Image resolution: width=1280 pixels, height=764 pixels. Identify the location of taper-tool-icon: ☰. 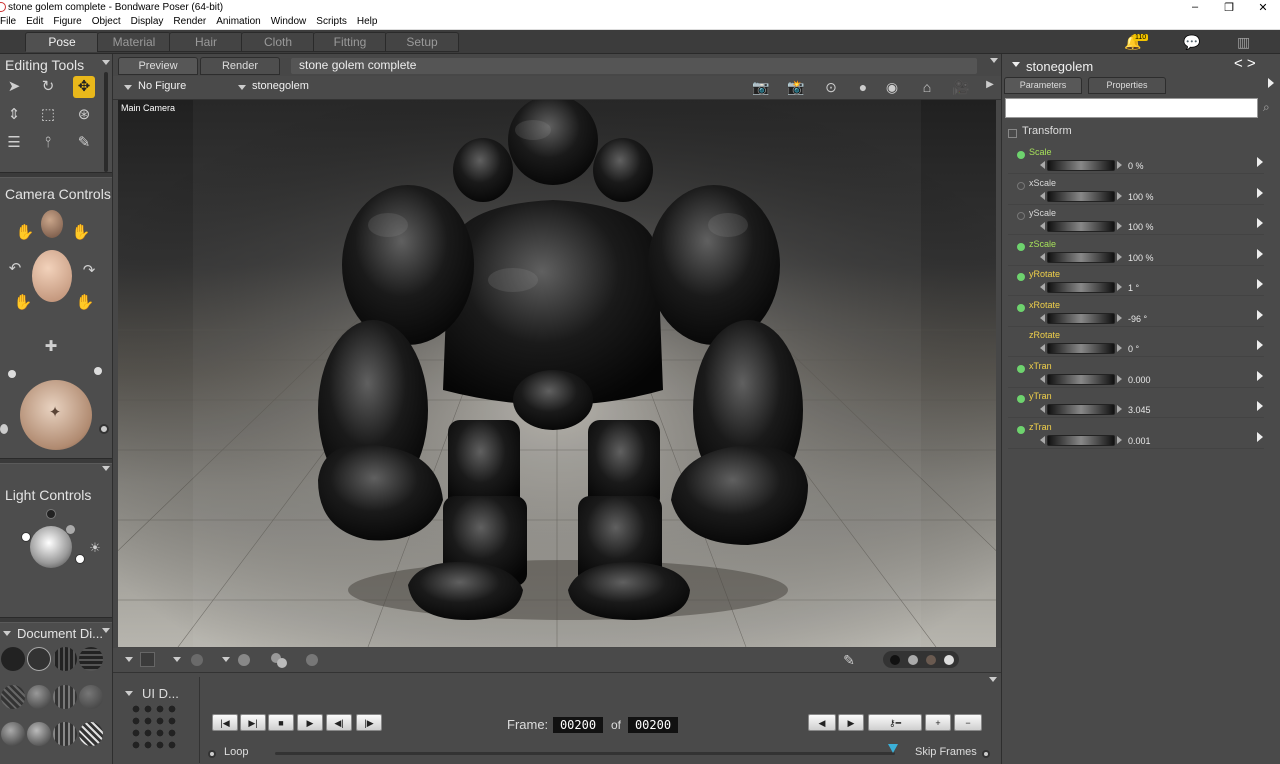
(14, 143).